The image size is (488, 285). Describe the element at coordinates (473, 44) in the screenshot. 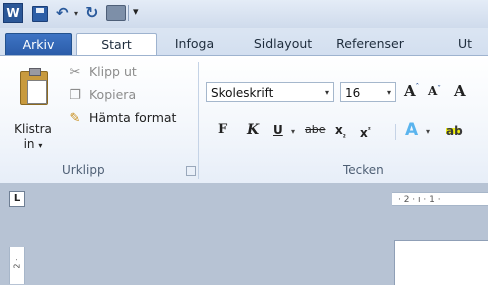

I see `tab-utskick: Ut` at that location.